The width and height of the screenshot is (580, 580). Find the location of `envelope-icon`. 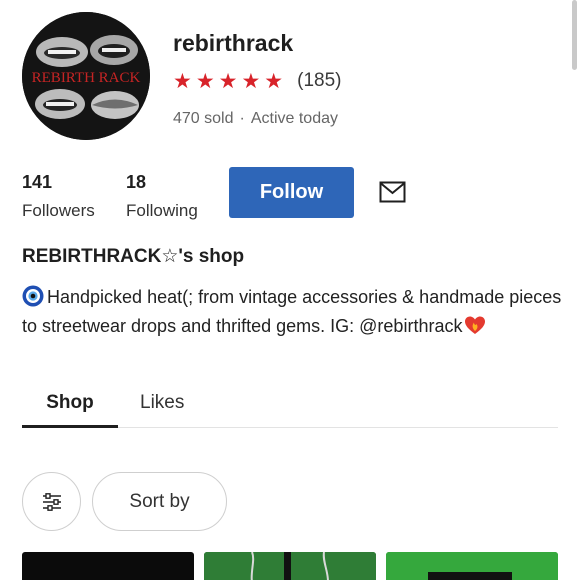

envelope-icon is located at coordinates (392, 192).